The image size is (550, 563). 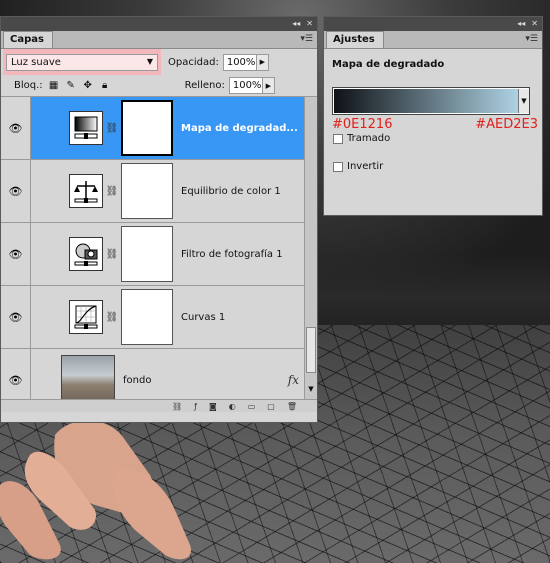 What do you see at coordinates (245, 85) in the screenshot?
I see `fill-field: 100%` at bounding box center [245, 85].